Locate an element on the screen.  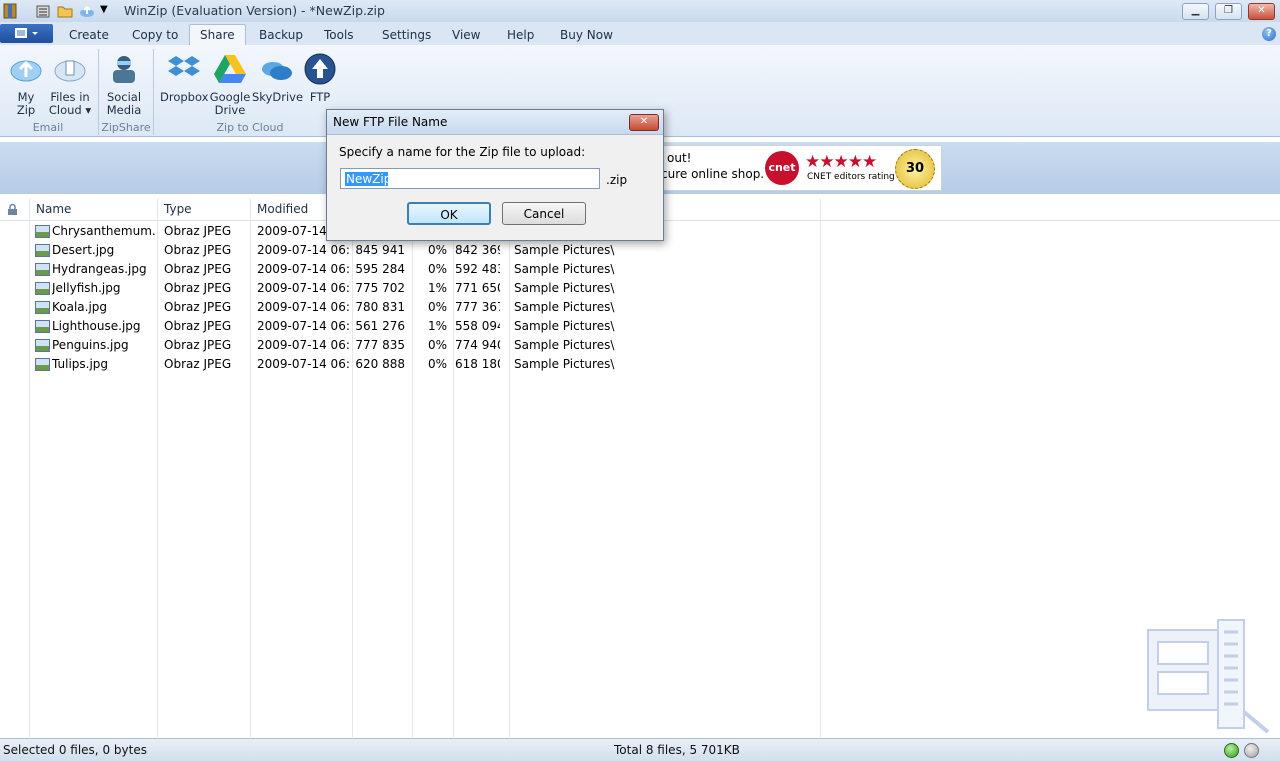
restore-button: ❐ is located at coordinates (1228, 11).